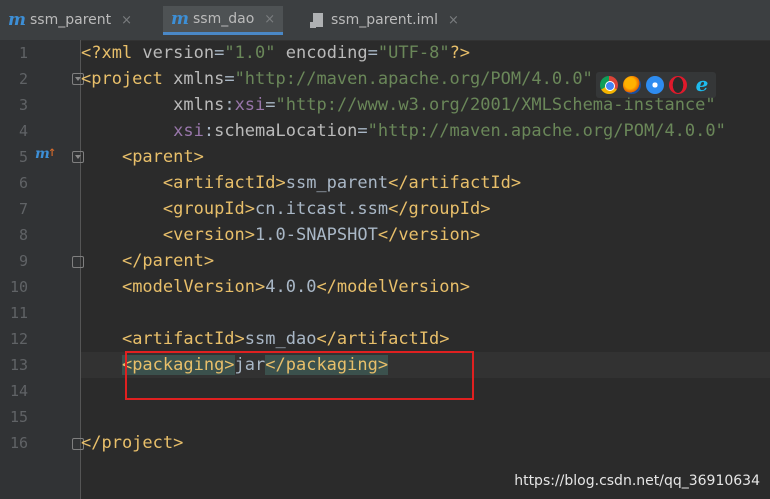  I want to click on xml-tag: </groupId>, so click(439, 209).